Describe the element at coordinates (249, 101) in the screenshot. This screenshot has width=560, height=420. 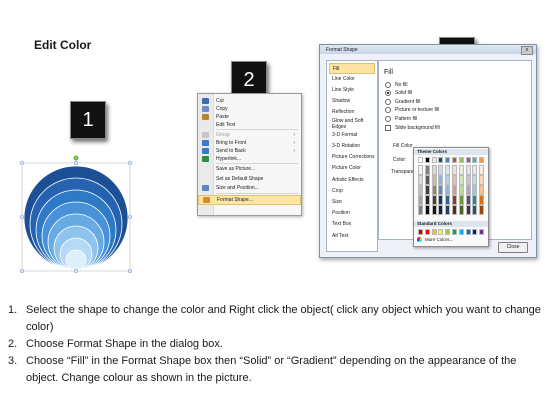
I see `menu-item-cut: Cut` at that location.